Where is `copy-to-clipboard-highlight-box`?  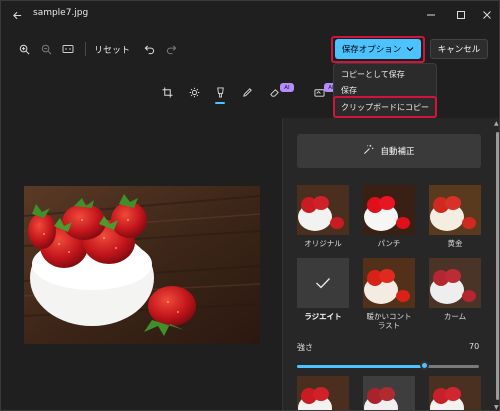 copy-to-clipboard-highlight-box is located at coordinates (385, 107).